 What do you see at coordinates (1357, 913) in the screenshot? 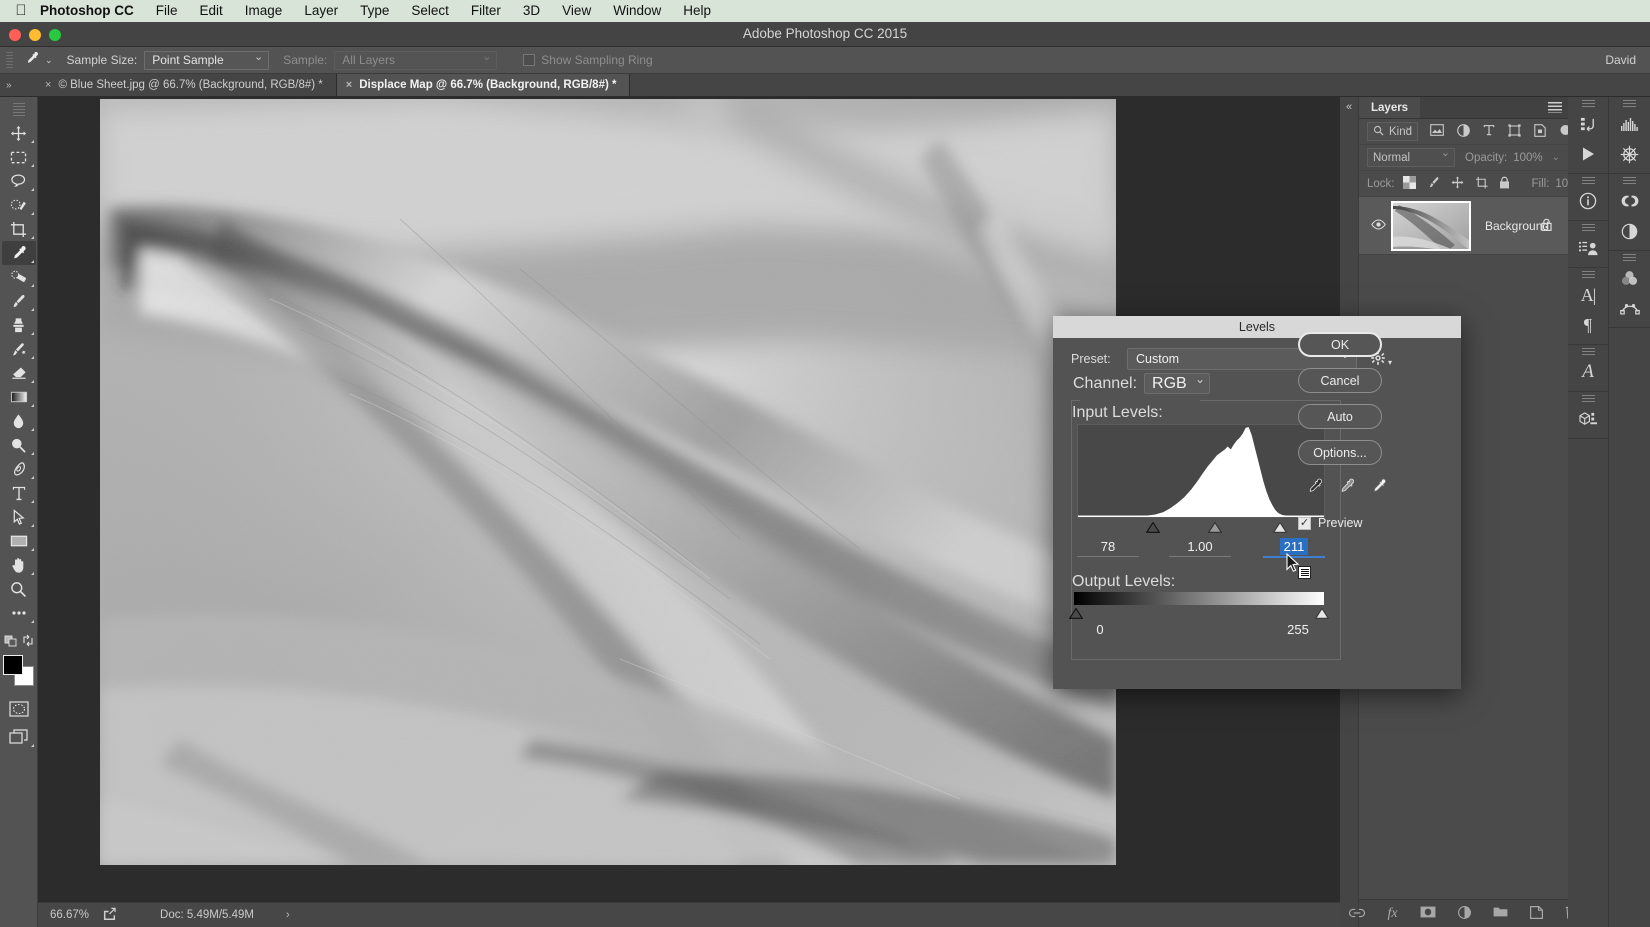
I see `link-layers-icon` at bounding box center [1357, 913].